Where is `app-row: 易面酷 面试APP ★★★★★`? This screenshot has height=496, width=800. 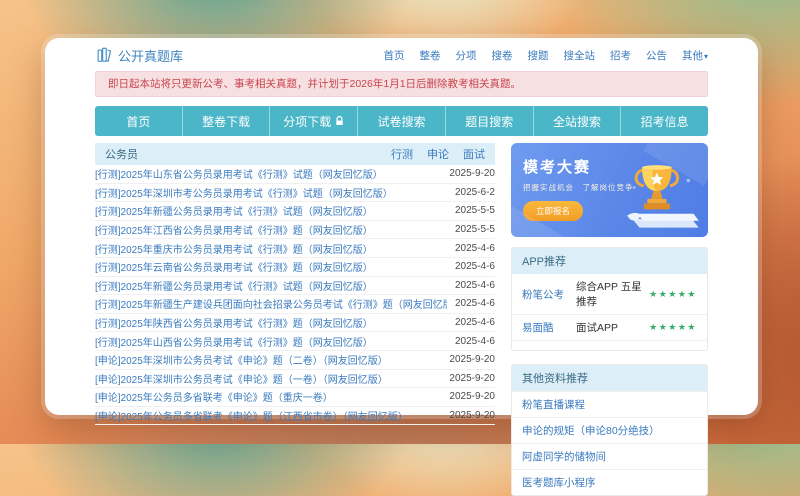 app-row: 易面酷 面试APP ★★★★★ is located at coordinates (609, 328).